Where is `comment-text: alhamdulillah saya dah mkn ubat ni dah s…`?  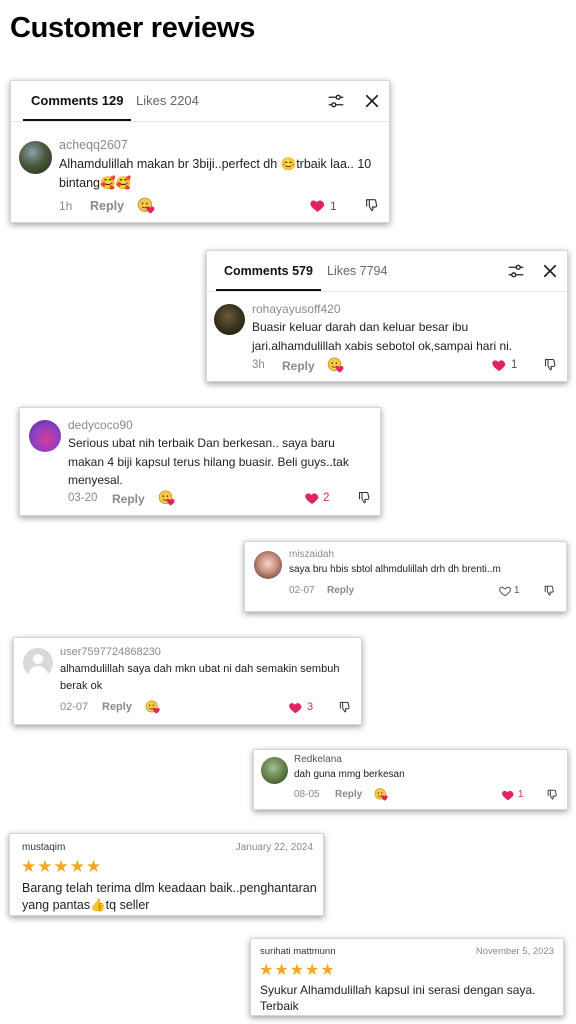 comment-text: alhamdulillah saya dah mkn ubat ni dah s… is located at coordinates (200, 678).